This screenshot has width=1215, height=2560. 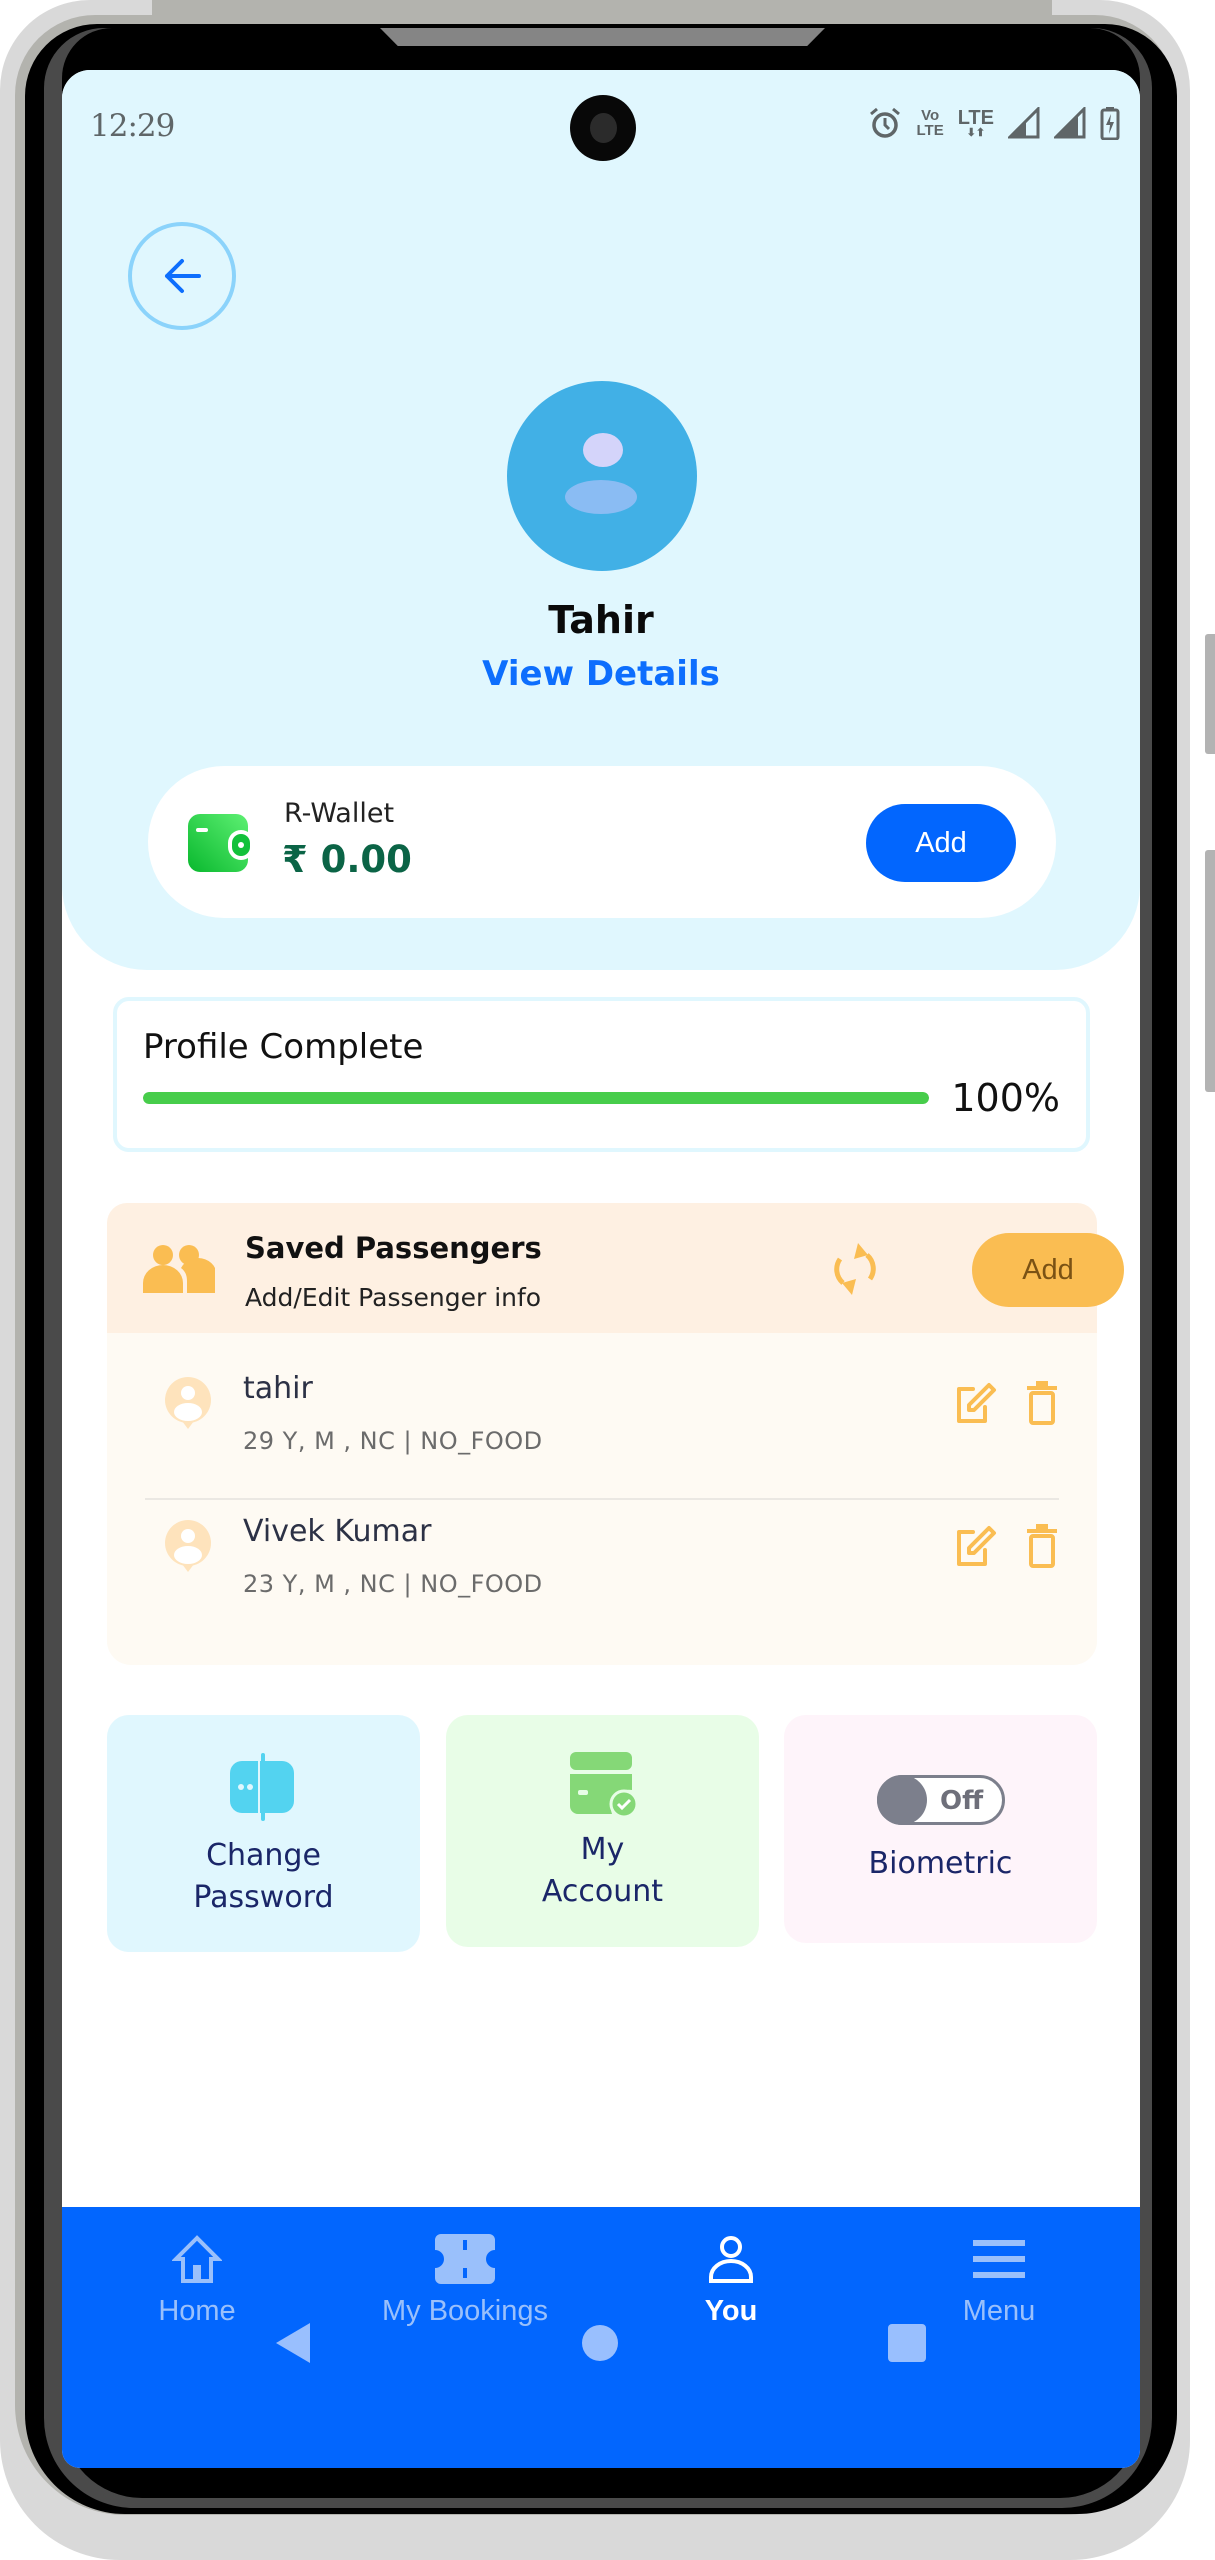 I want to click on toggle-state-text: Off, so click(x=962, y=1801).